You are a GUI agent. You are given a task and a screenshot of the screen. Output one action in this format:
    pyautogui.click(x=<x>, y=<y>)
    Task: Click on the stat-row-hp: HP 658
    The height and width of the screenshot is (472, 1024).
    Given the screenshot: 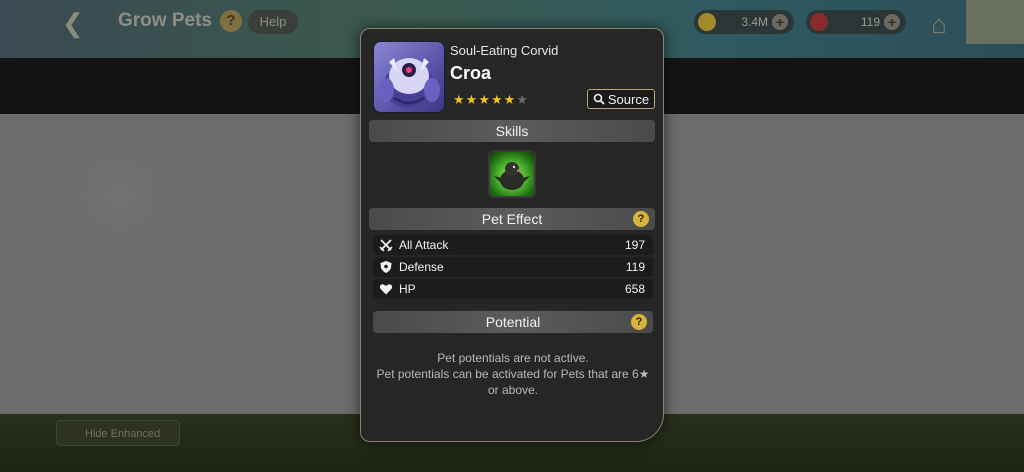 What is the action you would take?
    pyautogui.click(x=513, y=289)
    